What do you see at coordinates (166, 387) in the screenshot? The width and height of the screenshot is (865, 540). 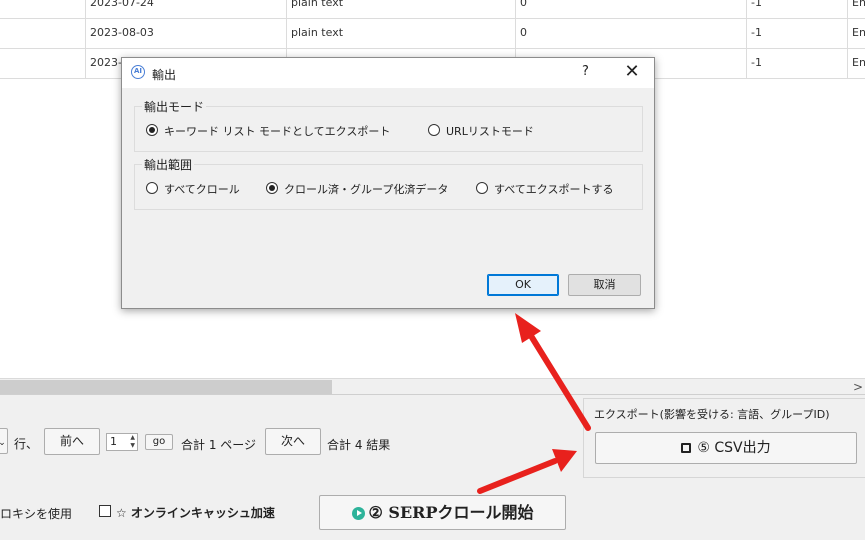 I see `scrollbar-thumb` at bounding box center [166, 387].